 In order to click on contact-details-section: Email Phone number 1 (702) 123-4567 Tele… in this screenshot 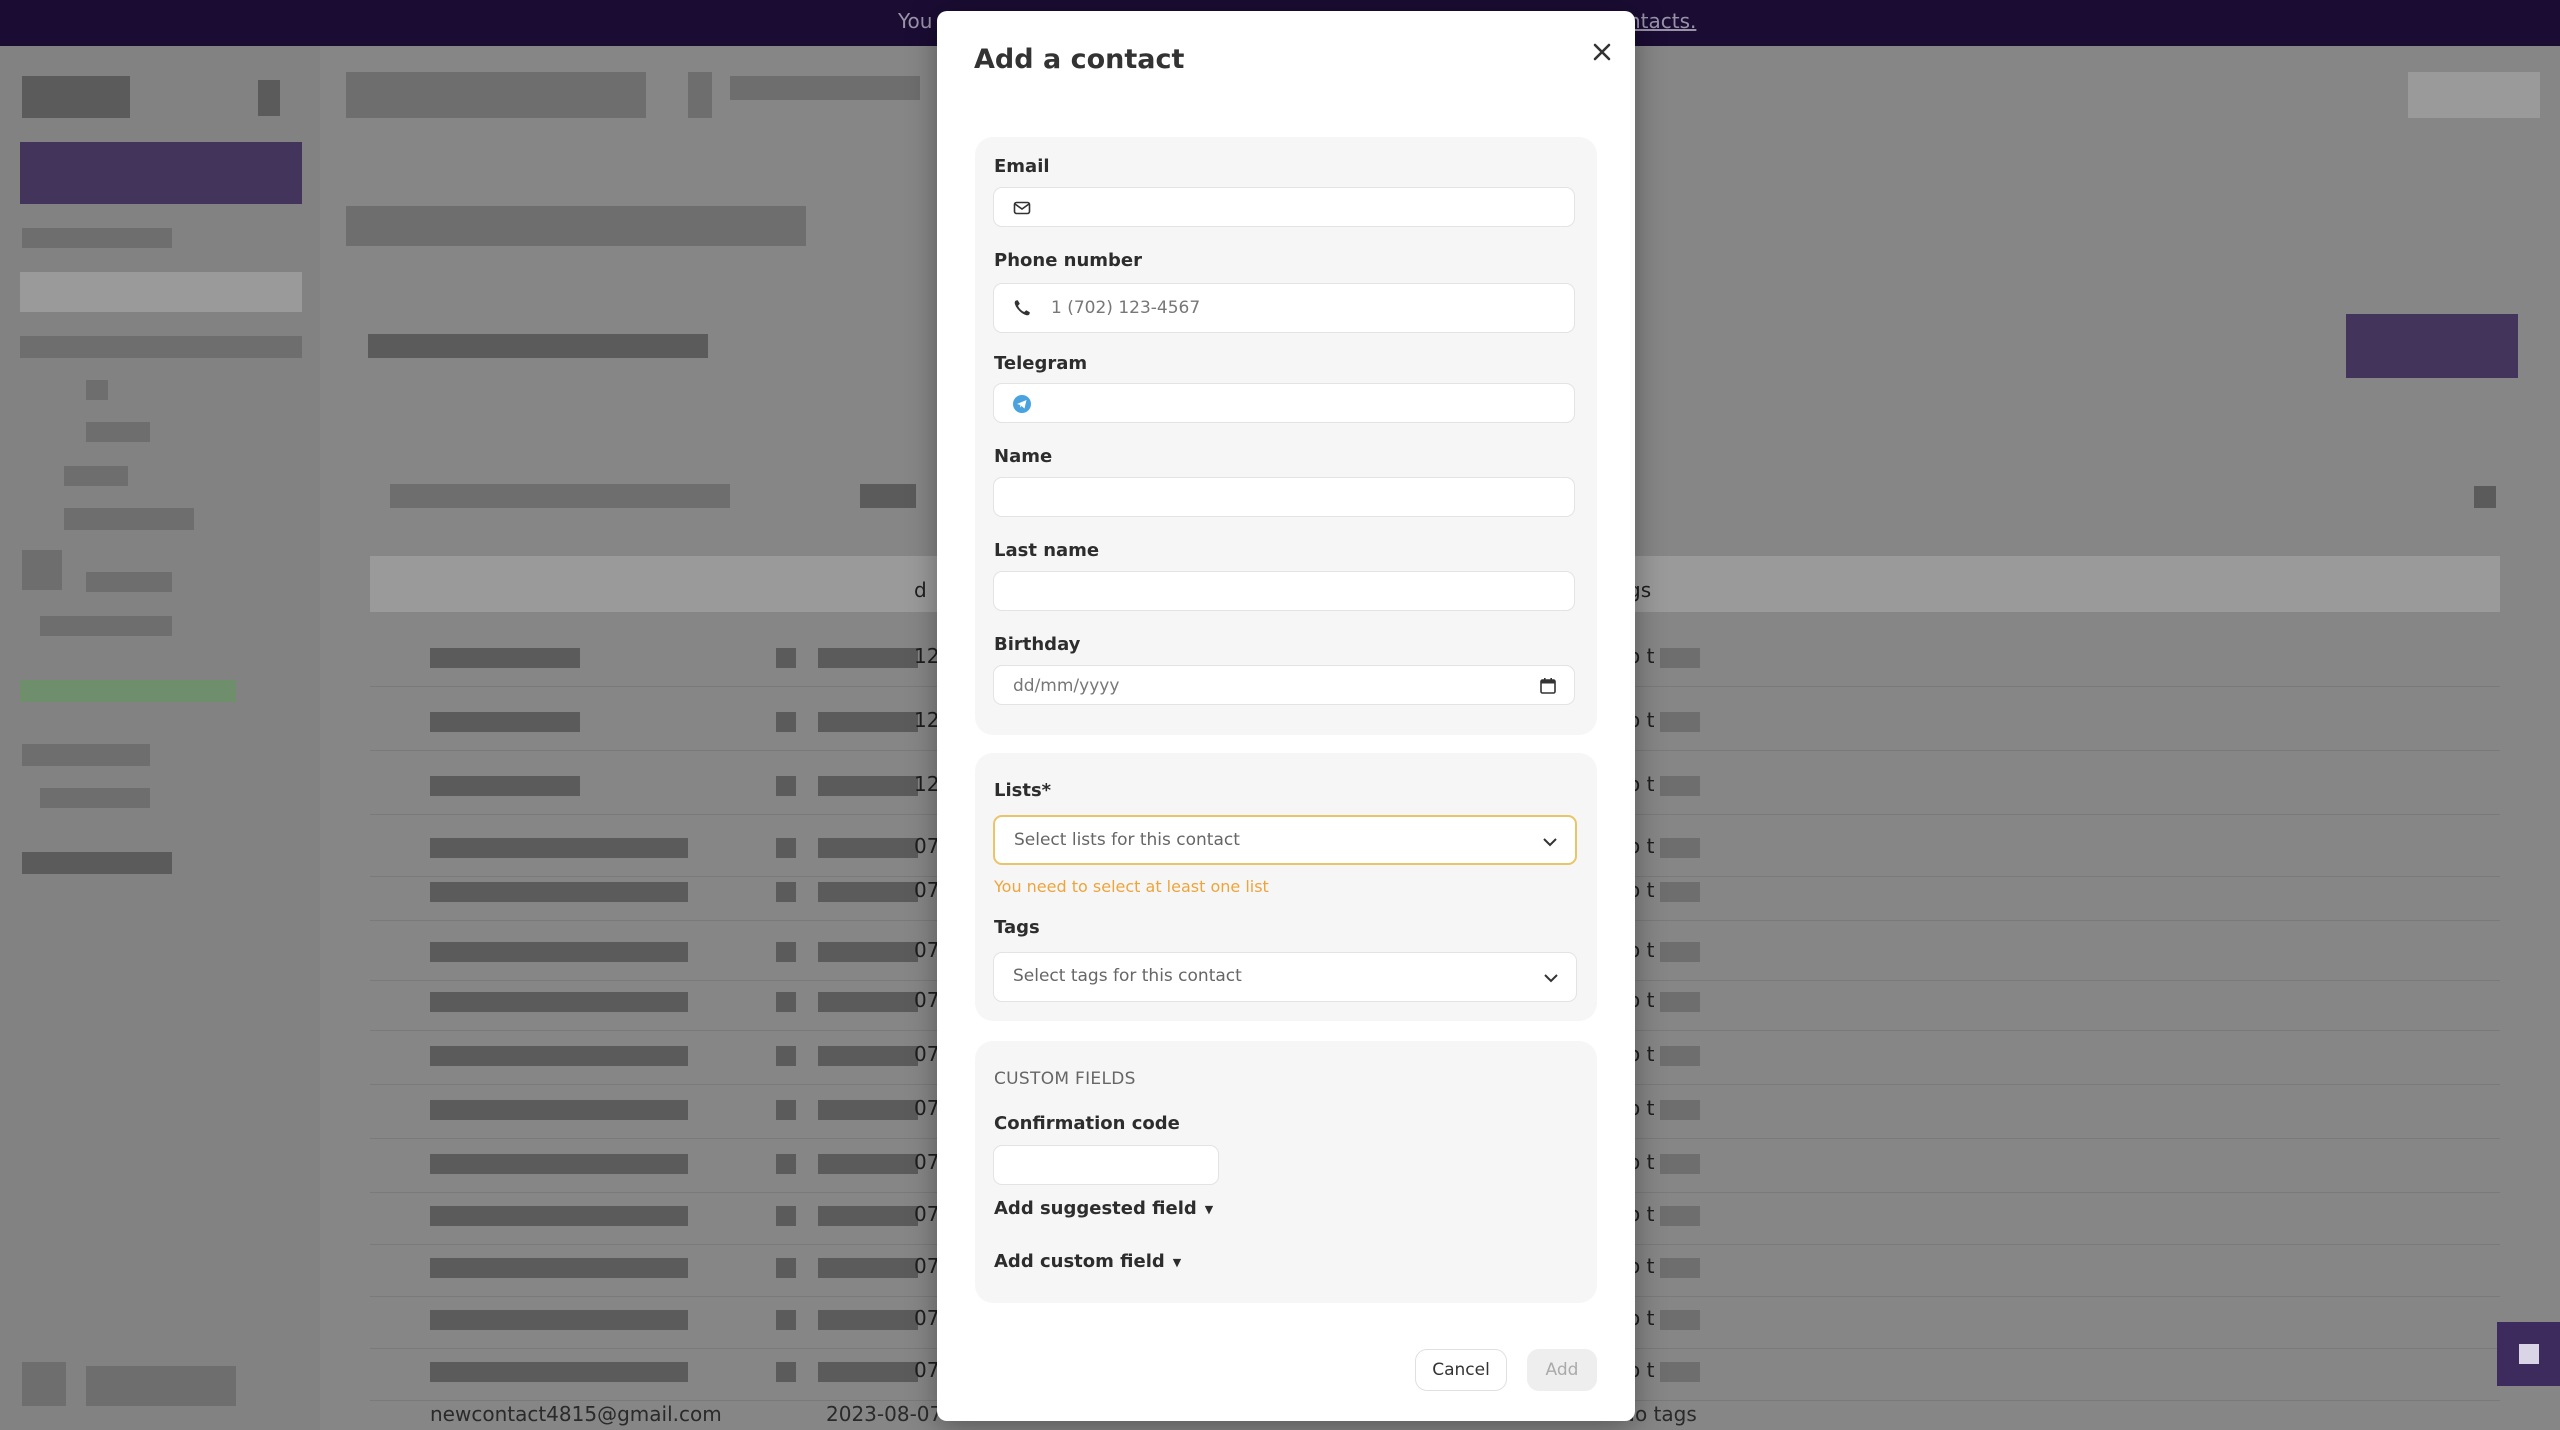, I will do `click(1286, 436)`.